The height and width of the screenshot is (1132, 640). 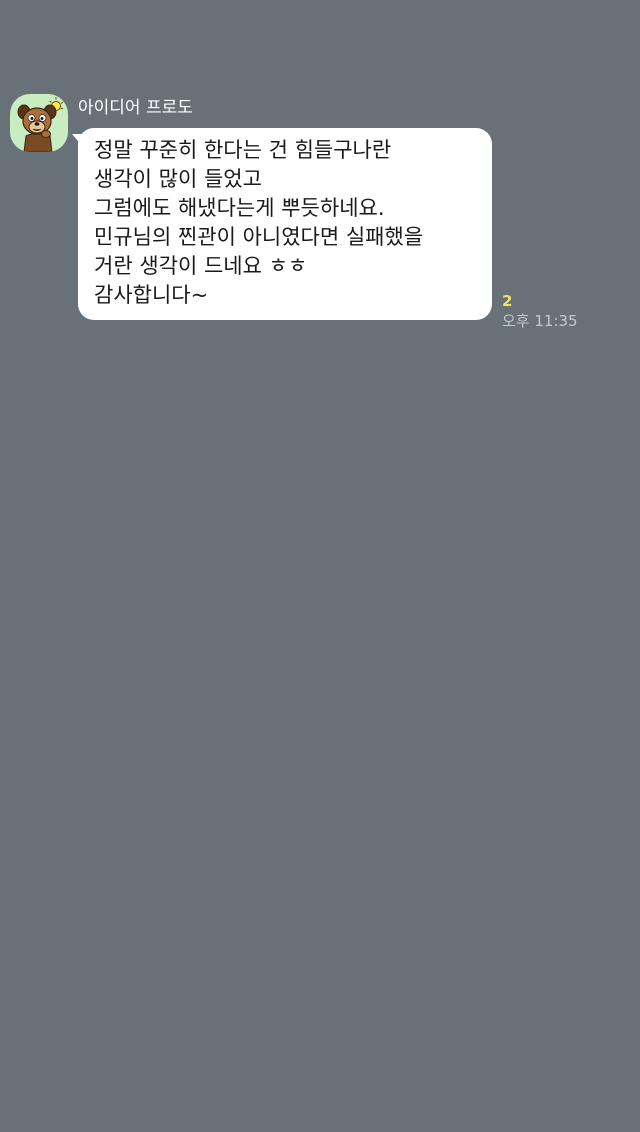 I want to click on message-line: 정말 꾸준히 한다는 건 힘들구나란, so click(x=243, y=150).